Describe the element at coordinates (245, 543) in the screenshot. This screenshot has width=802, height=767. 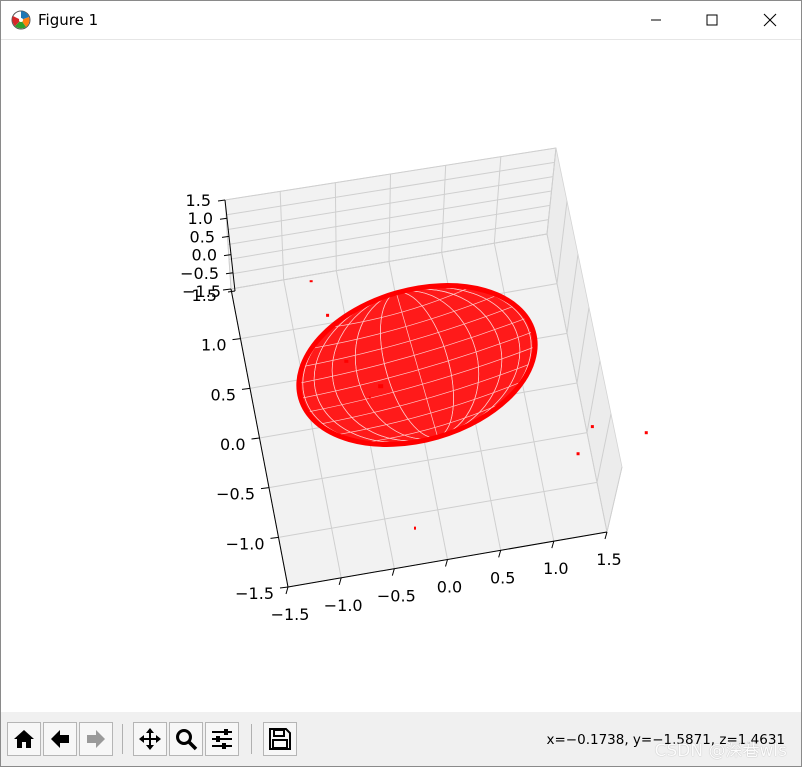
I see `y-tick-label: −1.0` at that location.